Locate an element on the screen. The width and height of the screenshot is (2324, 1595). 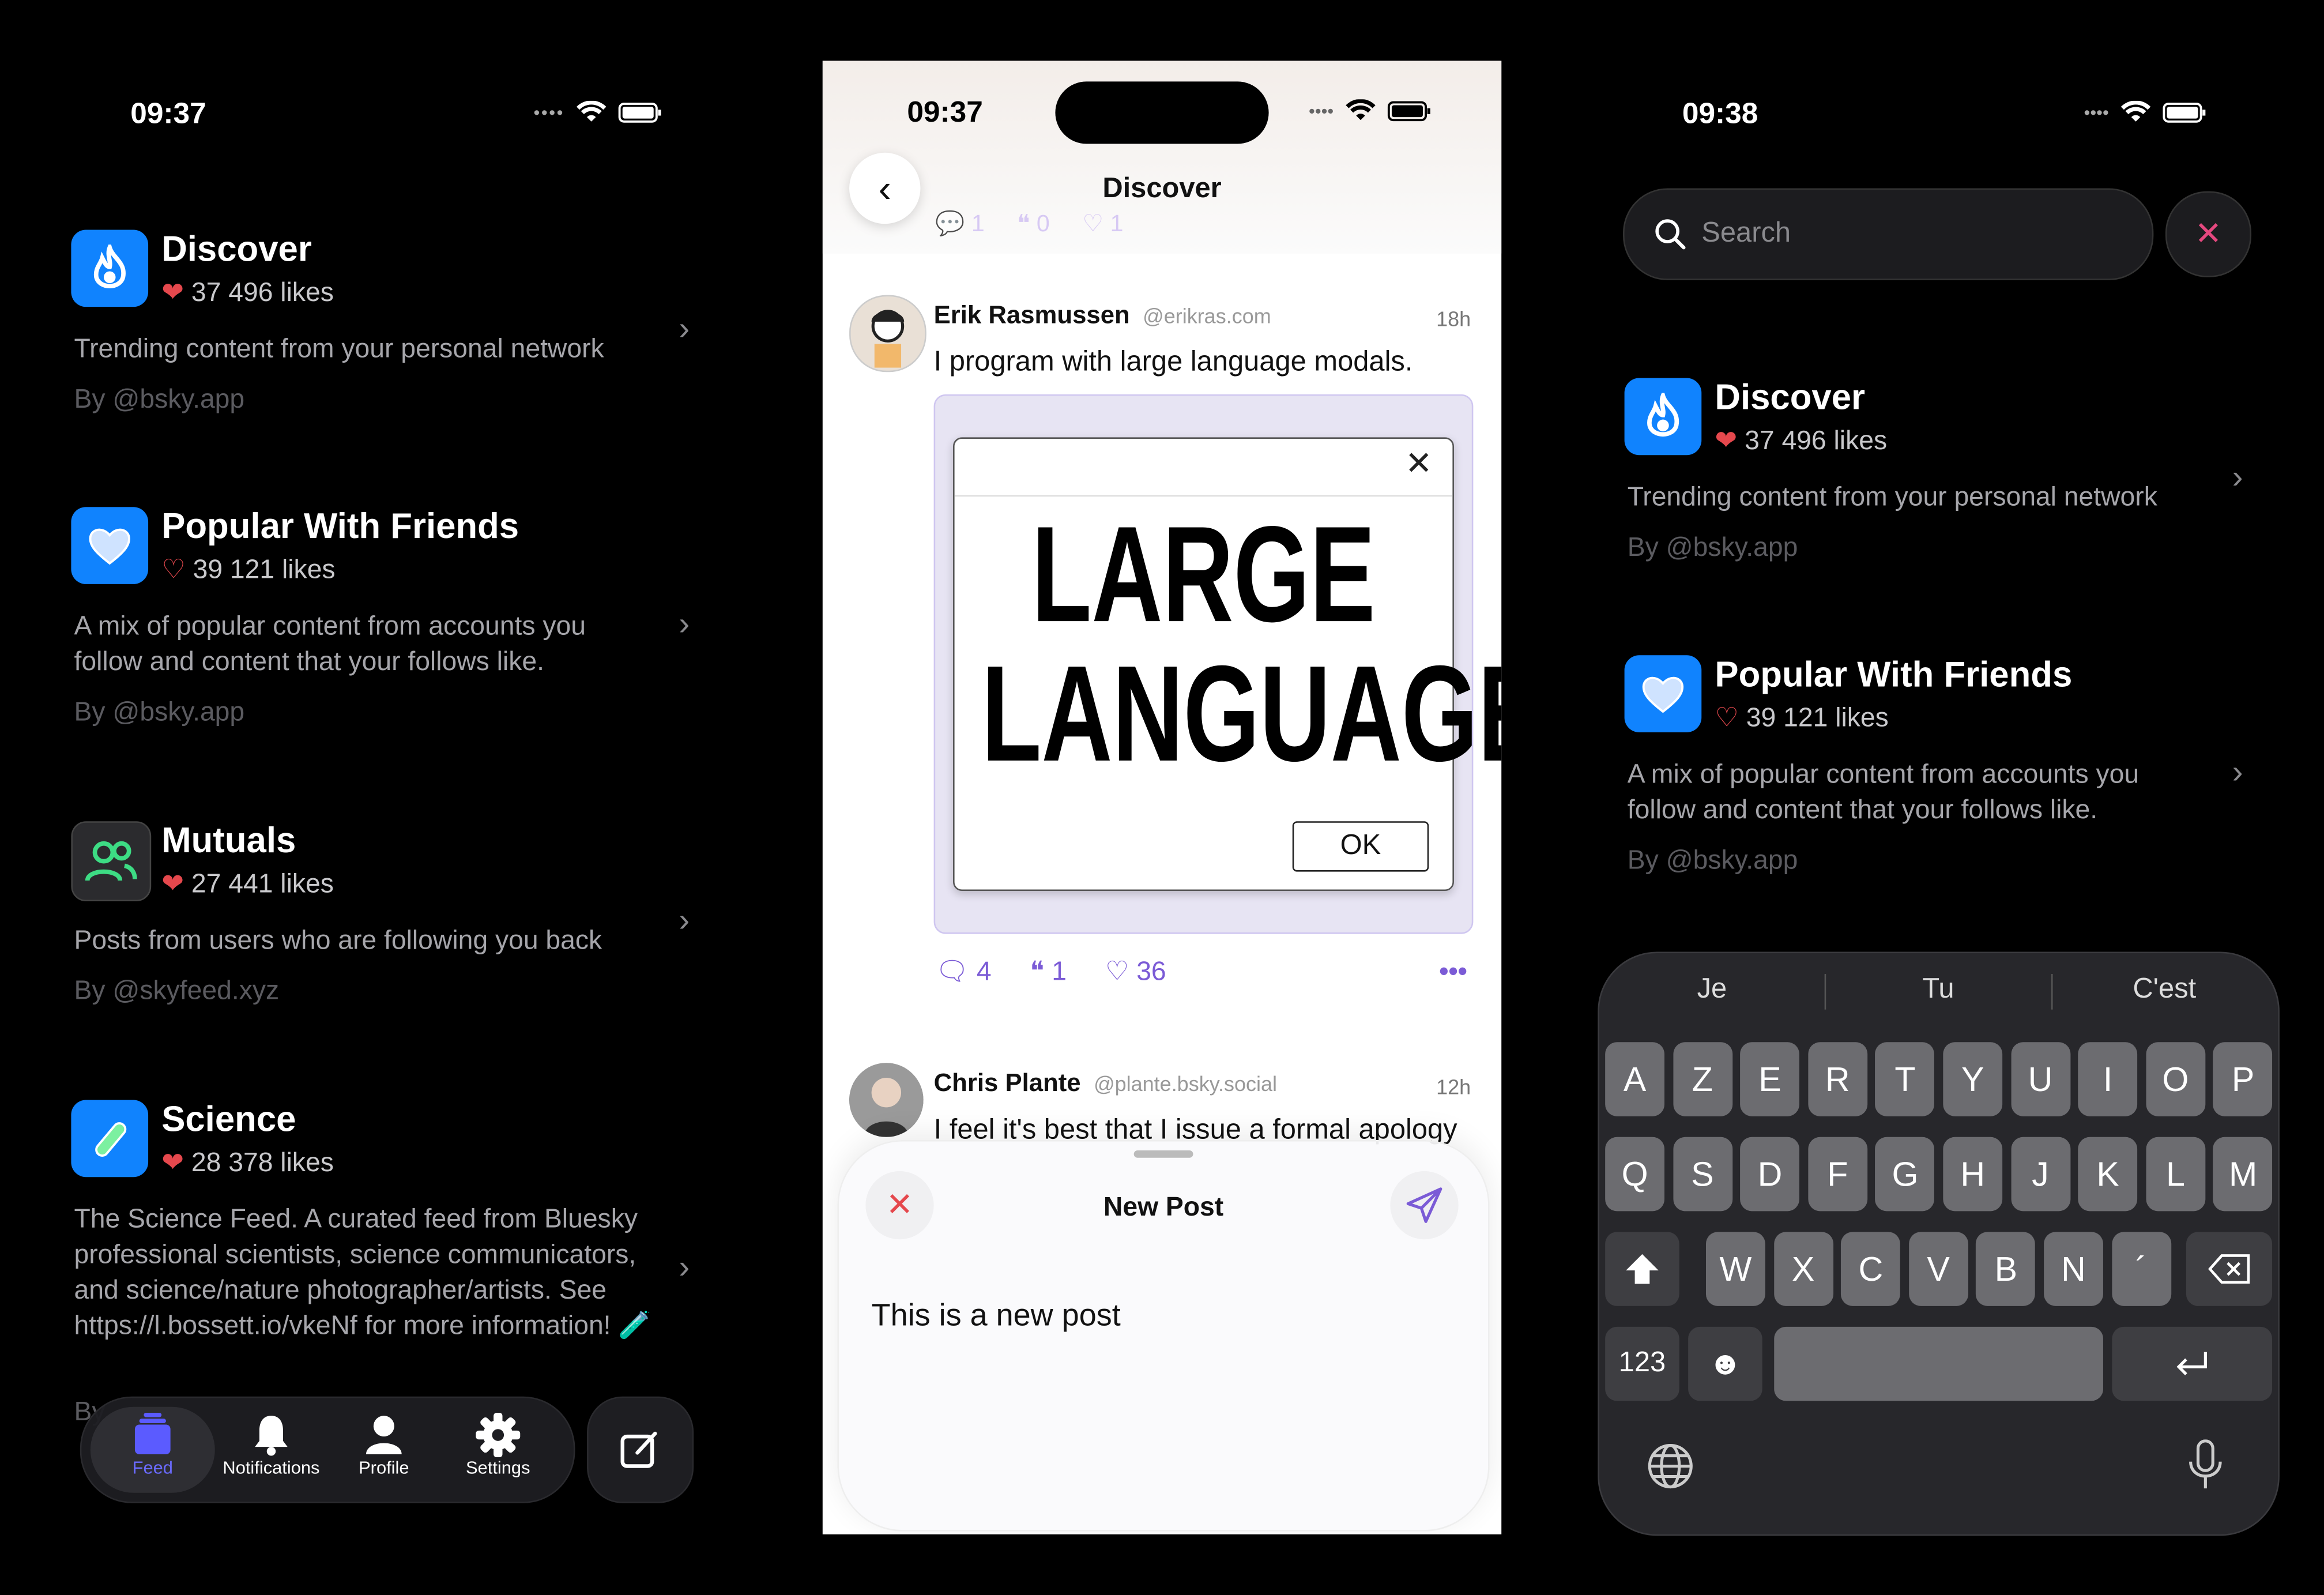
key: W is located at coordinates (1735, 1269).